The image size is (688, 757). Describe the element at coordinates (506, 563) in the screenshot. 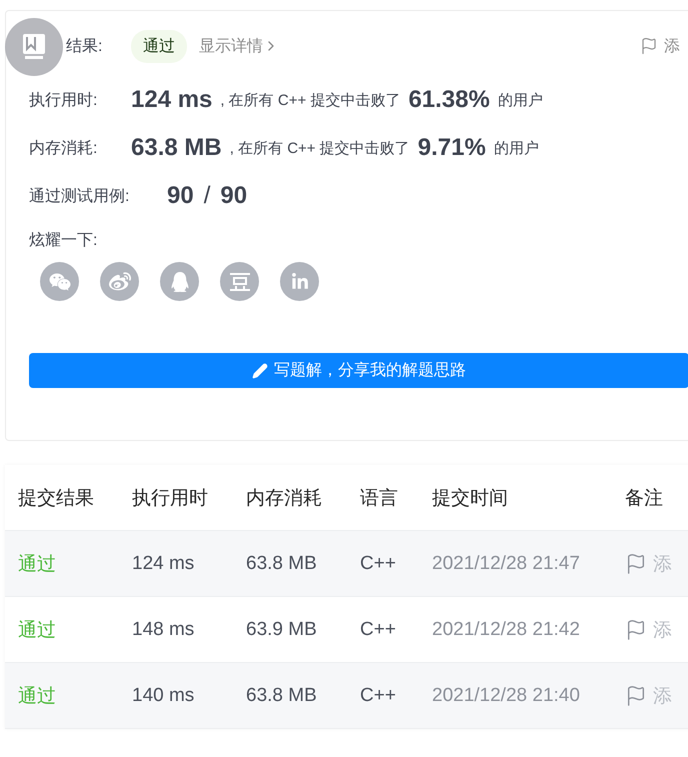

I see `table-cell-text: 2021/12/28 21:47` at that location.